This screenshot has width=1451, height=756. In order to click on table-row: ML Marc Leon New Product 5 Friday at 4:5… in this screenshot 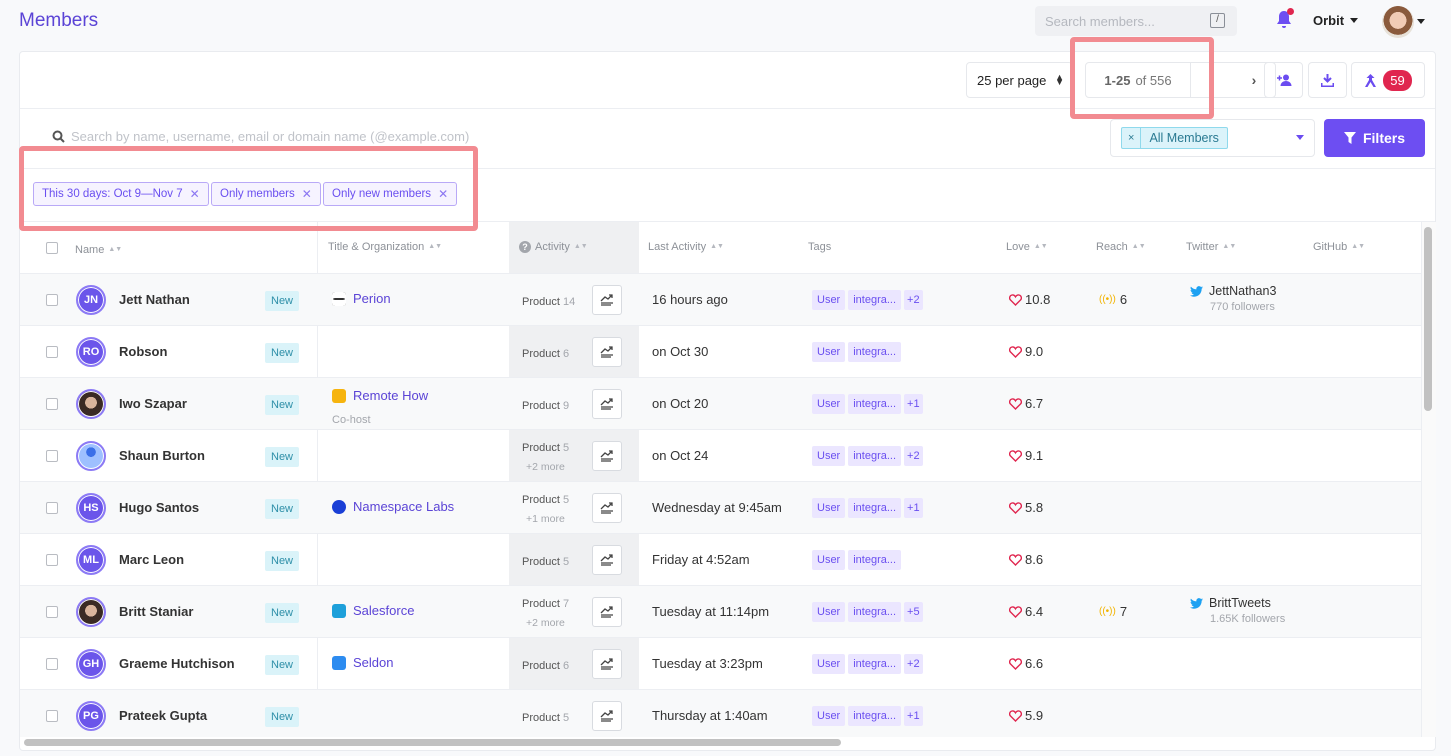, I will do `click(720, 560)`.